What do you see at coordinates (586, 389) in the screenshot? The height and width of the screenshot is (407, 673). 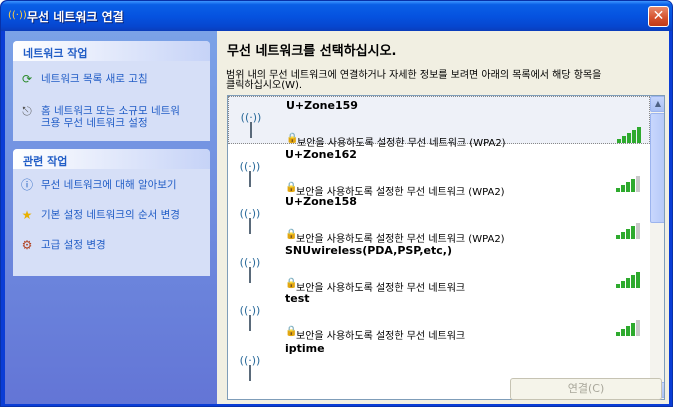 I see `connect-button: 연결(C)` at bounding box center [586, 389].